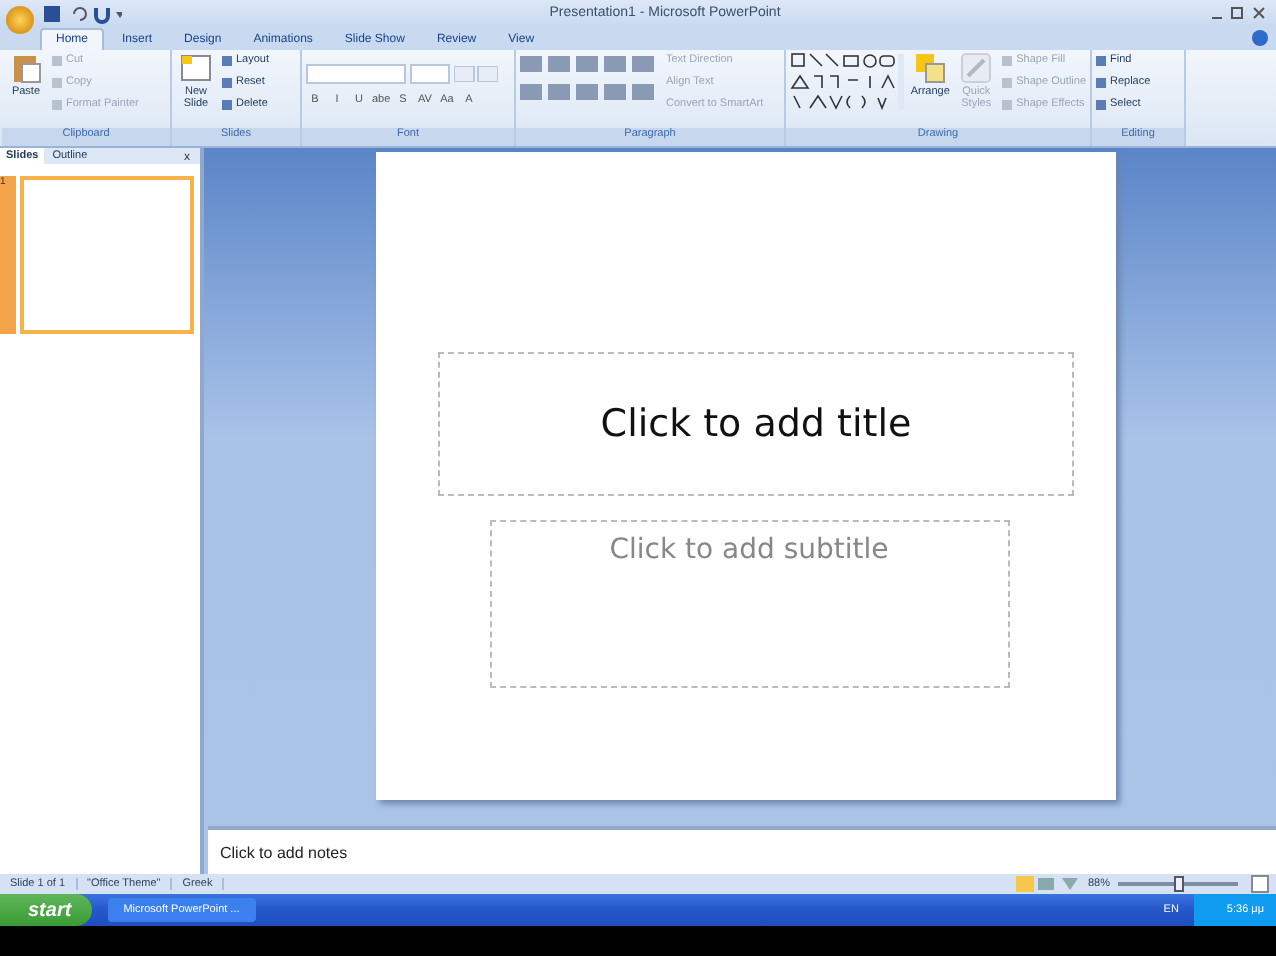 The height and width of the screenshot is (956, 1276). I want to click on slide-icon, so click(196, 68).